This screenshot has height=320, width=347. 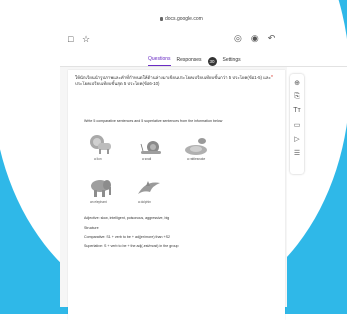 I want to click on snail-caption: a snail, so click(x=147, y=159).